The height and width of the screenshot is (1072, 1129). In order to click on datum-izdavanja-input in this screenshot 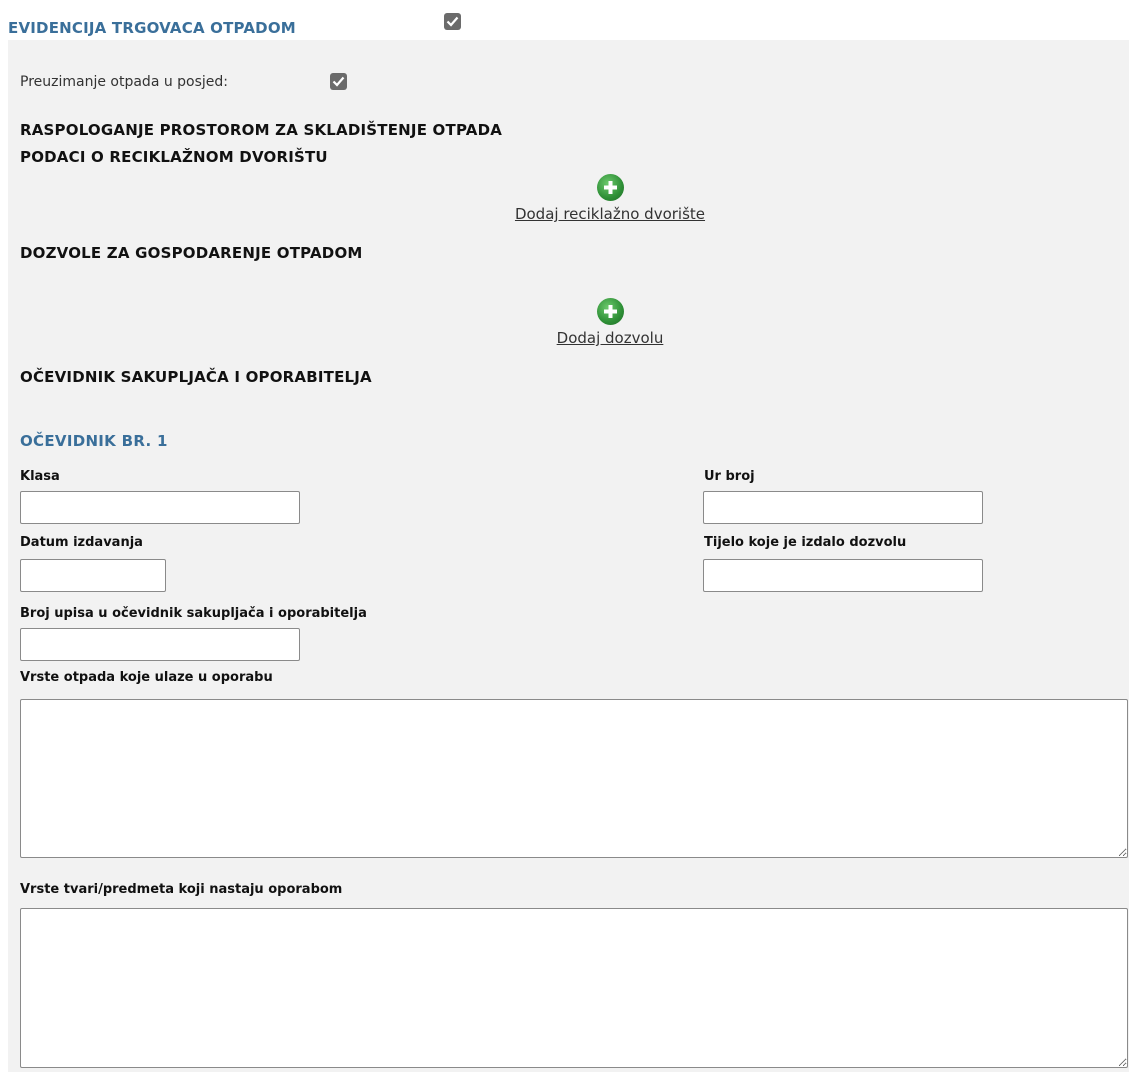, I will do `click(93, 575)`.